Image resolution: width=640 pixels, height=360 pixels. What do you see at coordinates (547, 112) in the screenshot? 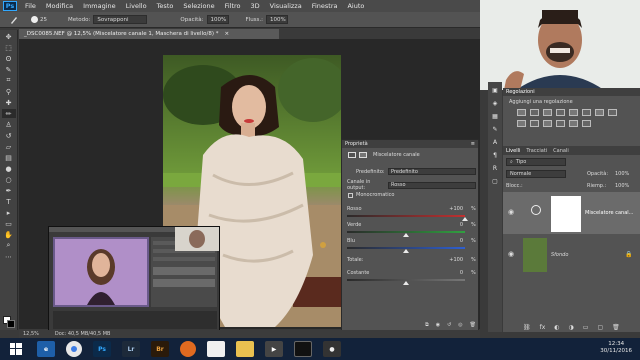
I see `curves-icon` at bounding box center [547, 112].